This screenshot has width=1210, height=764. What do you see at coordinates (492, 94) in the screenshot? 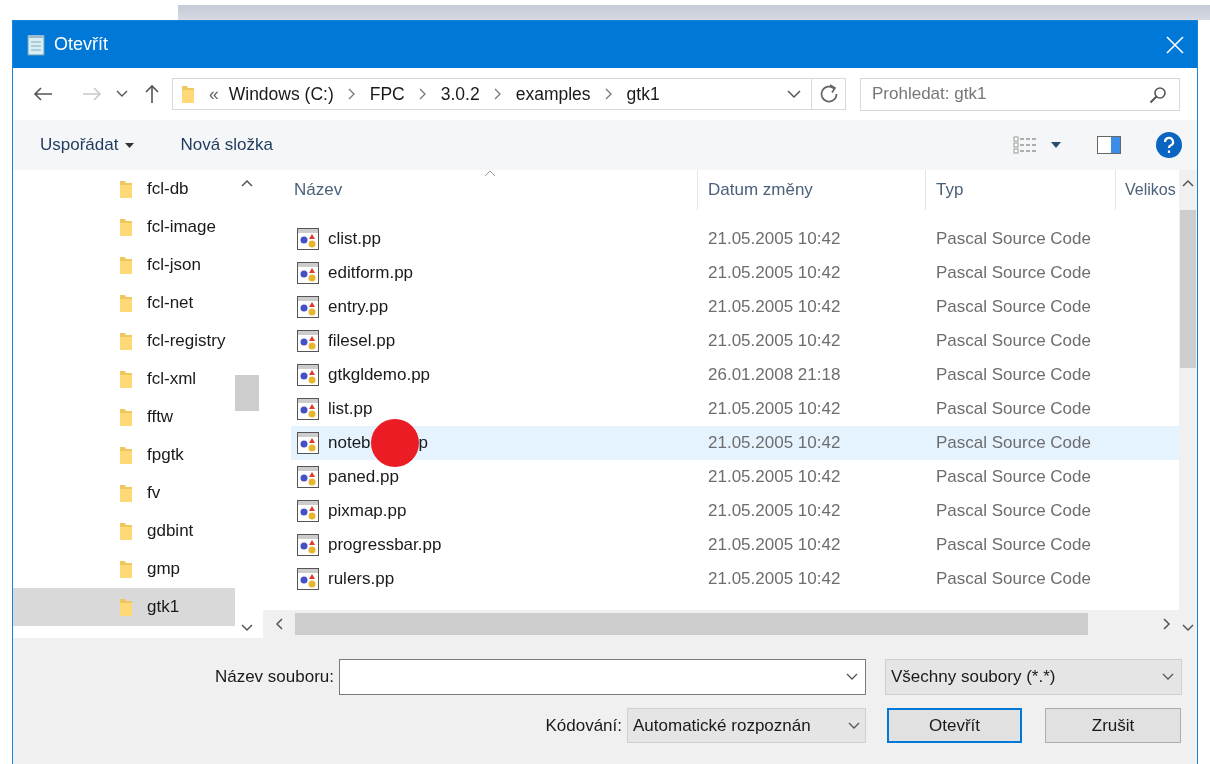
I see `address-bar: « Windows (C:) FPC 3.0.2 examples gtk1` at bounding box center [492, 94].